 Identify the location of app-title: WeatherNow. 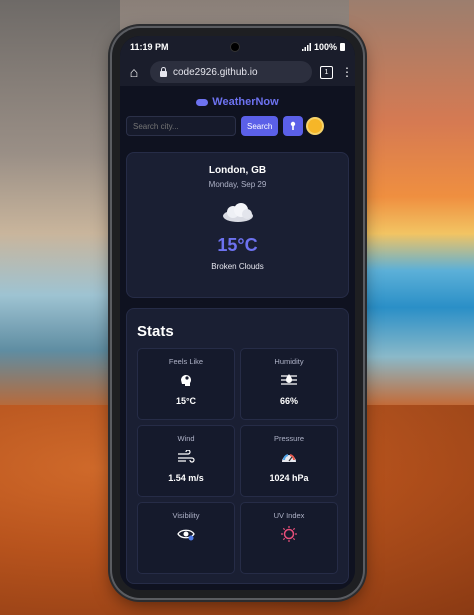
(245, 102).